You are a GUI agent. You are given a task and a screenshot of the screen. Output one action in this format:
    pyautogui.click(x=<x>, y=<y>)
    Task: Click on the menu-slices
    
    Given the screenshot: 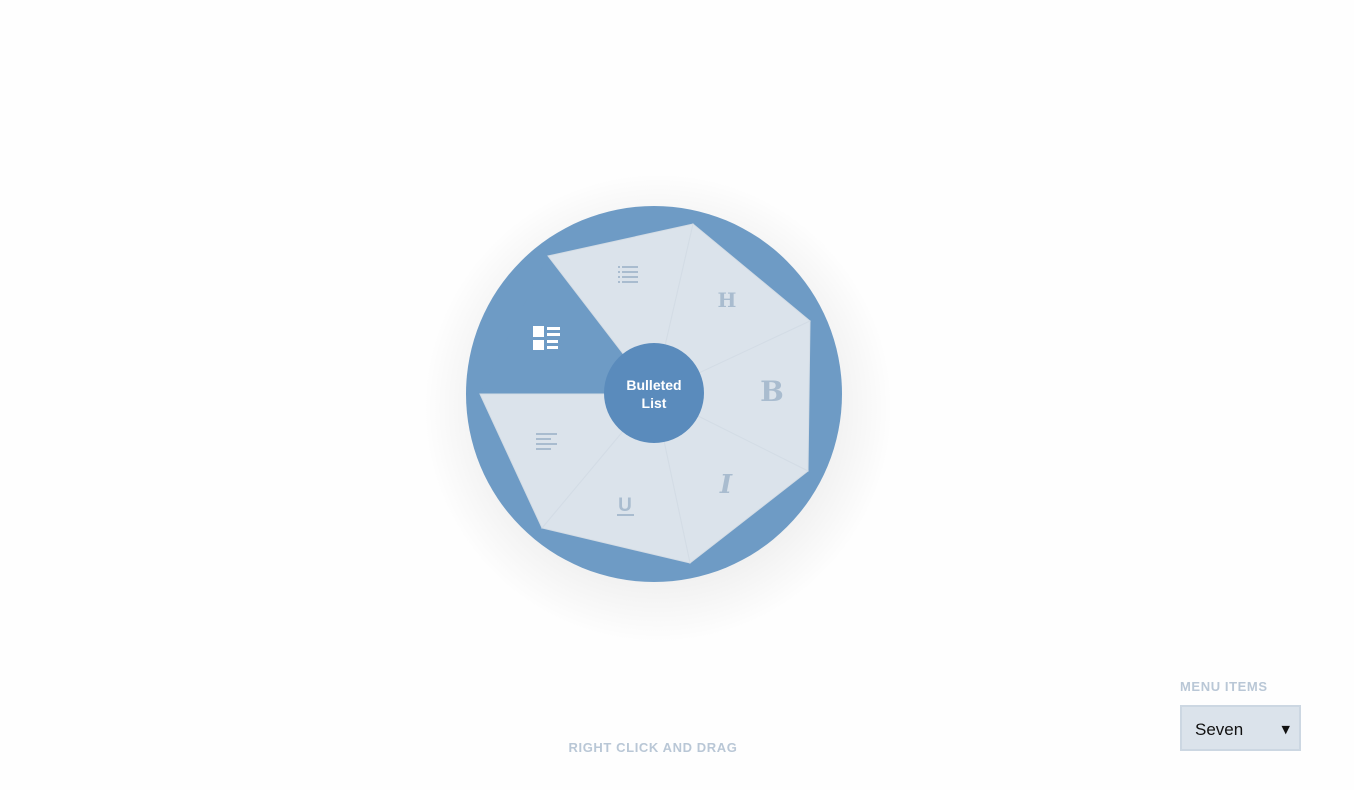 What is the action you would take?
    pyautogui.click(x=645, y=393)
    